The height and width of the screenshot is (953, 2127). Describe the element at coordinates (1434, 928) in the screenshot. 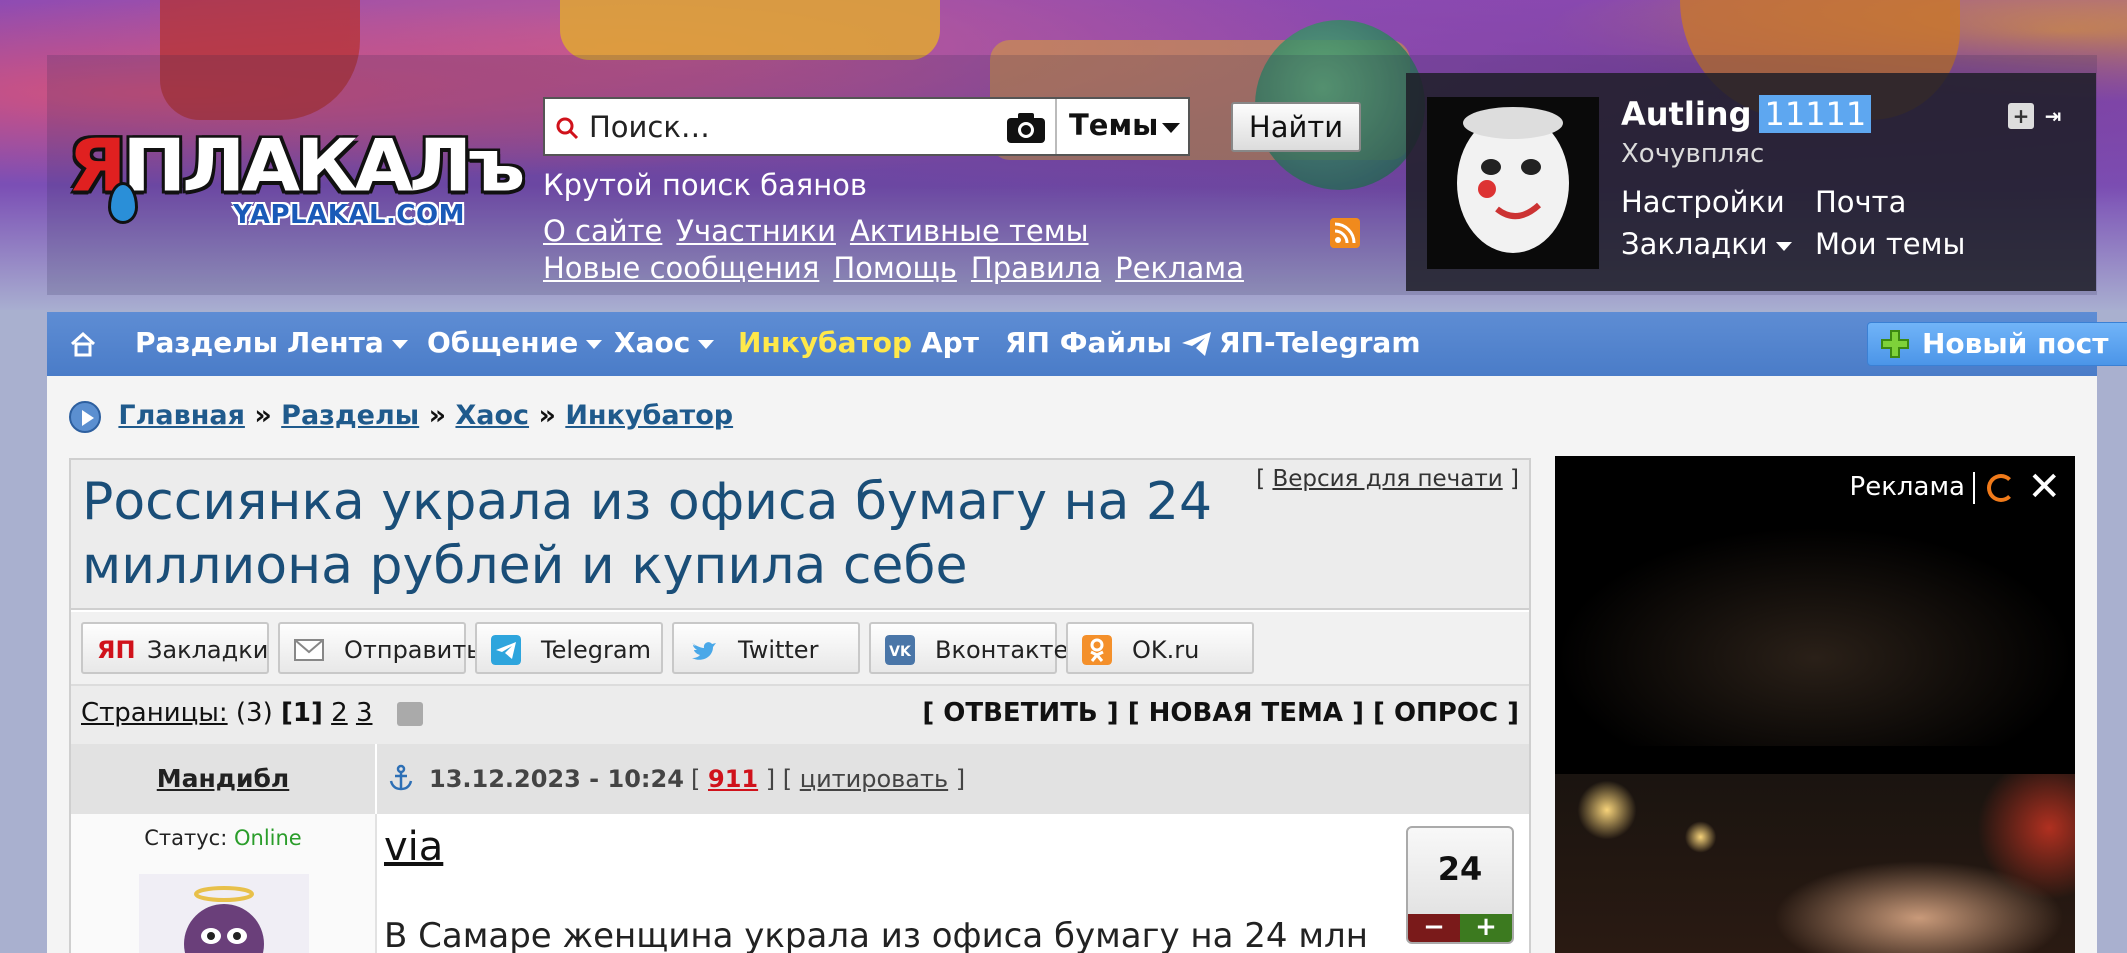

I see `vote-down-button: −` at that location.